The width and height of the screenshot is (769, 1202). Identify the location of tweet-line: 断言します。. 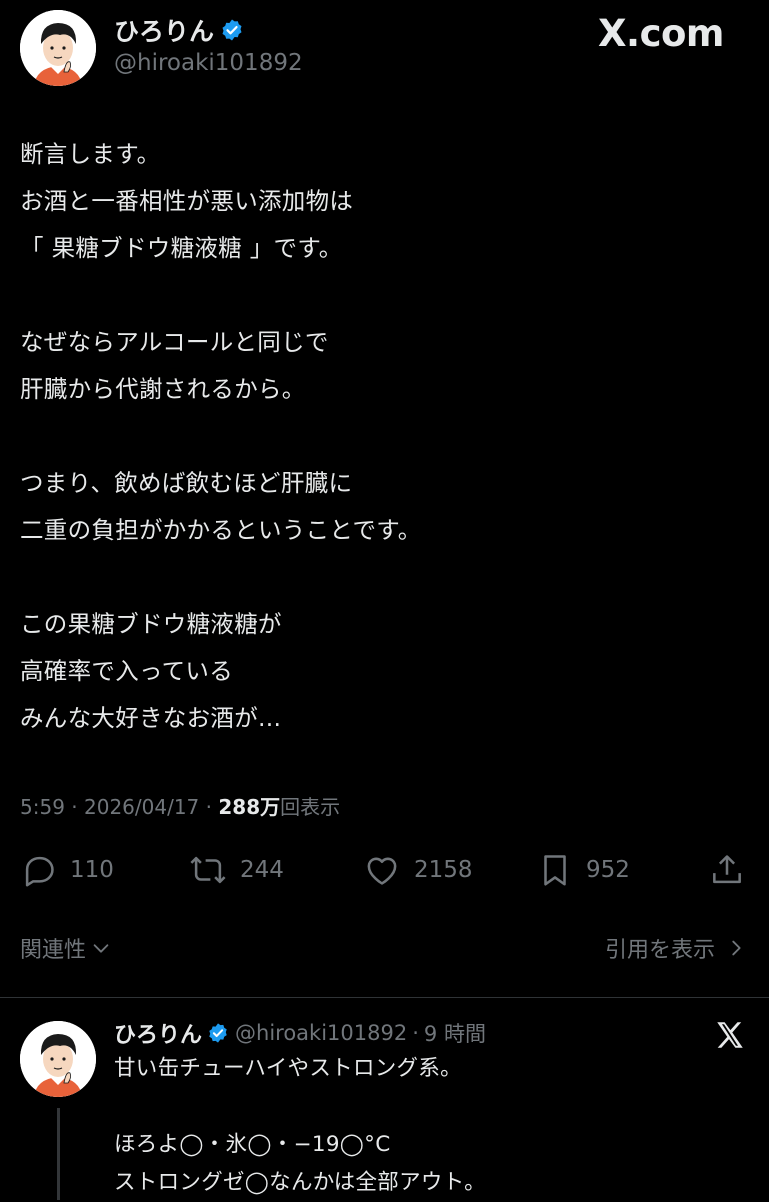
(90, 154).